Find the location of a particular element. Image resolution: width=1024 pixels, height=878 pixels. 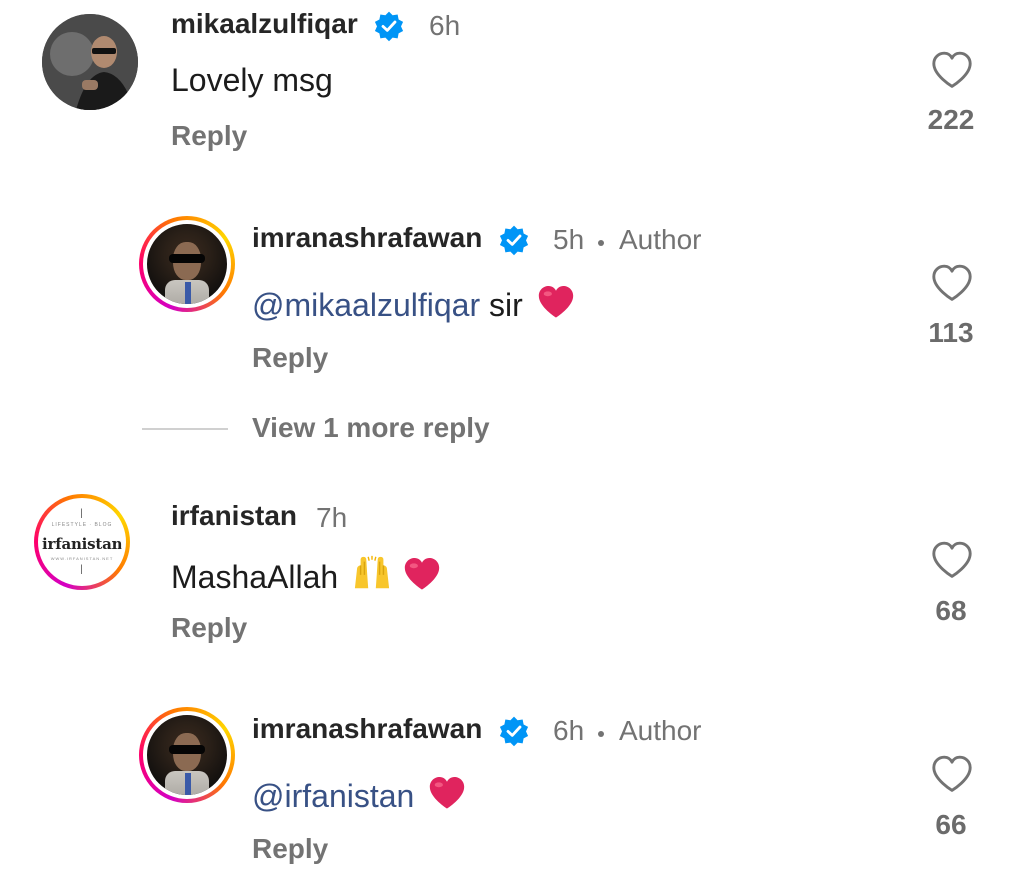

view-replies-divider is located at coordinates (185, 429).